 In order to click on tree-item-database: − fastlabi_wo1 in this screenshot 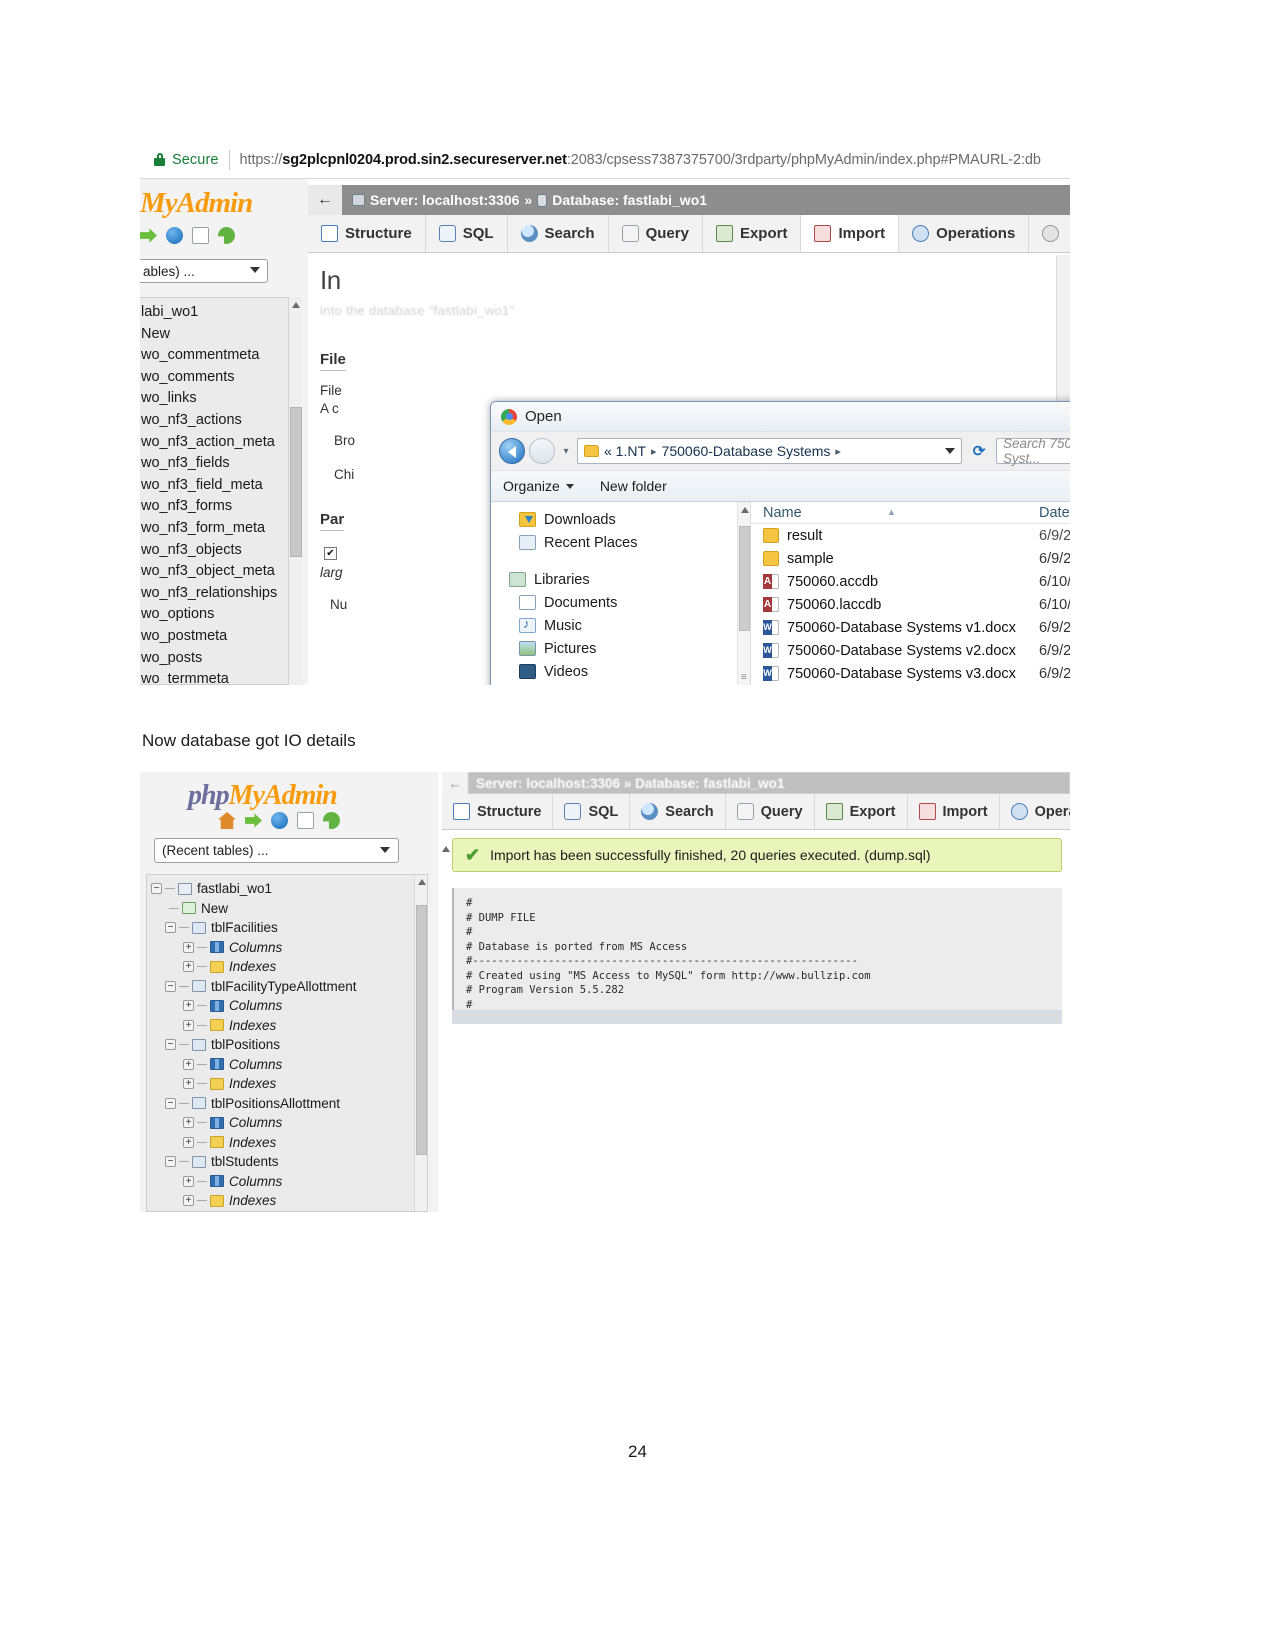, I will do `click(287, 889)`.